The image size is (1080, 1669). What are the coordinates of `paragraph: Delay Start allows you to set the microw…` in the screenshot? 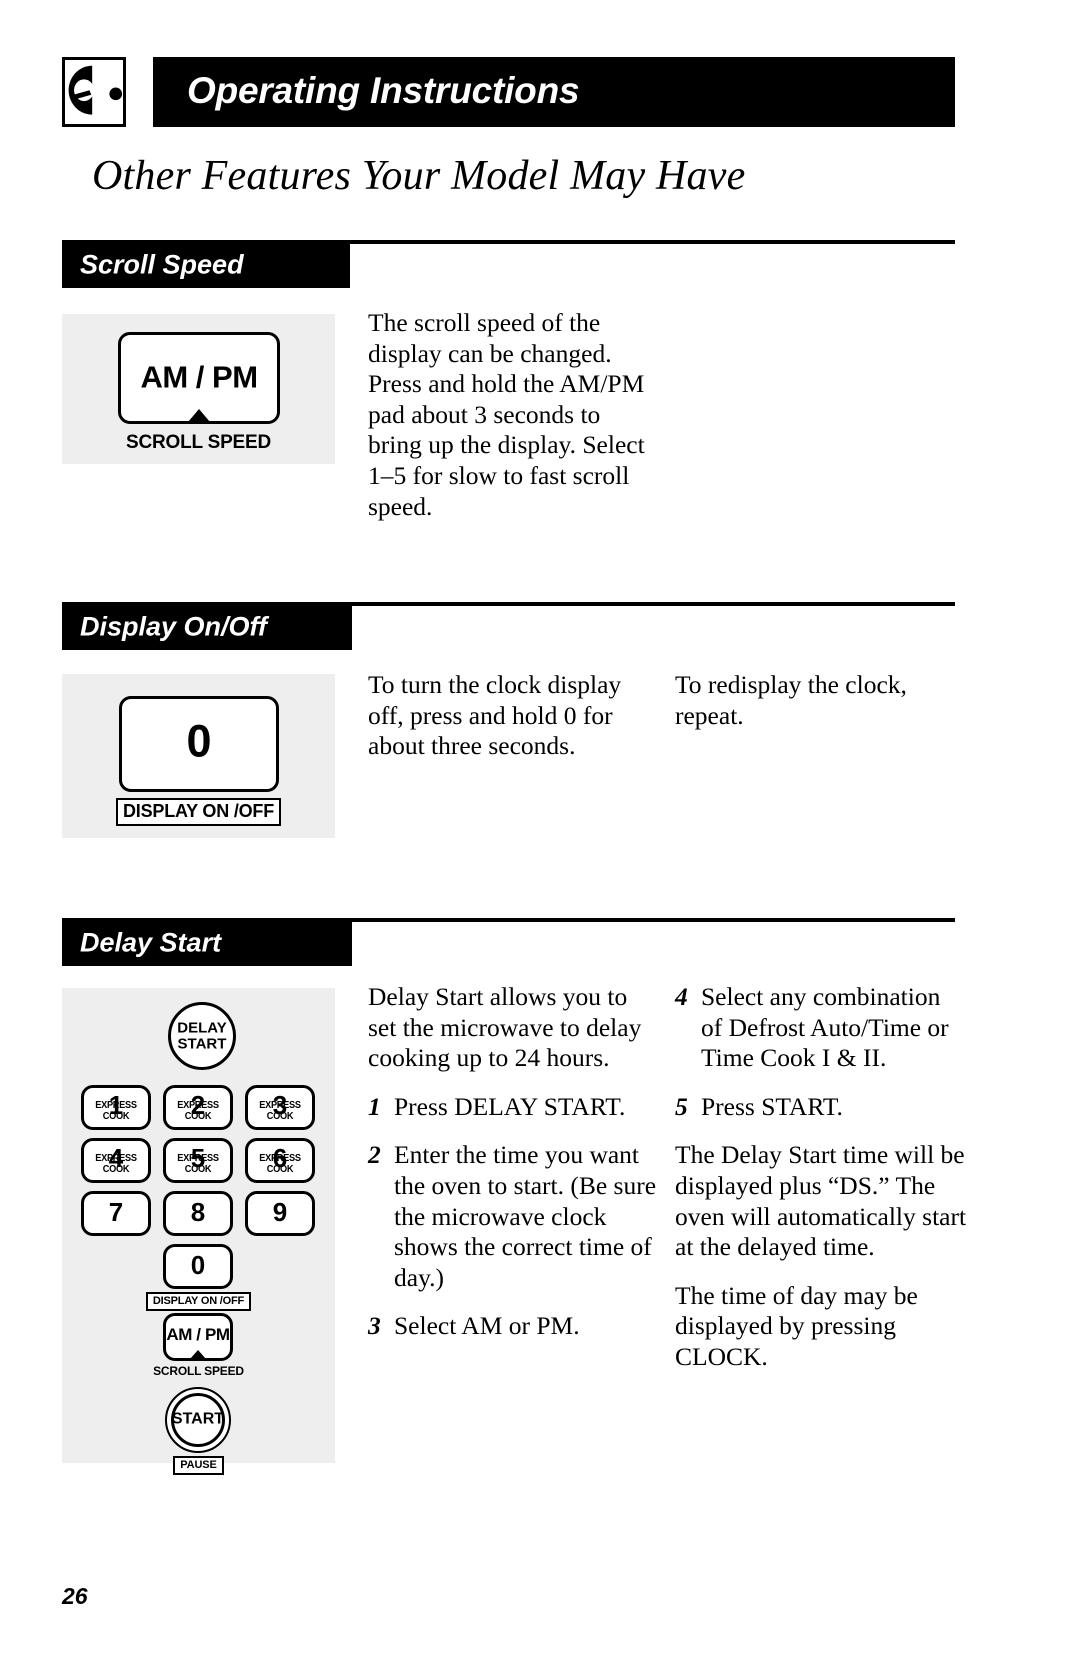 It's located at (505, 1027).